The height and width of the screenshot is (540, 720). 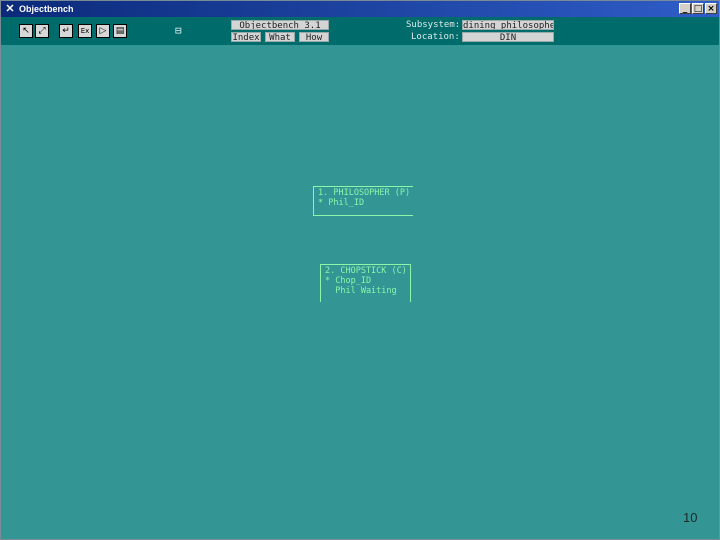 What do you see at coordinates (85, 31) in the screenshot?
I see `exit-tool-icon: Ex` at bounding box center [85, 31].